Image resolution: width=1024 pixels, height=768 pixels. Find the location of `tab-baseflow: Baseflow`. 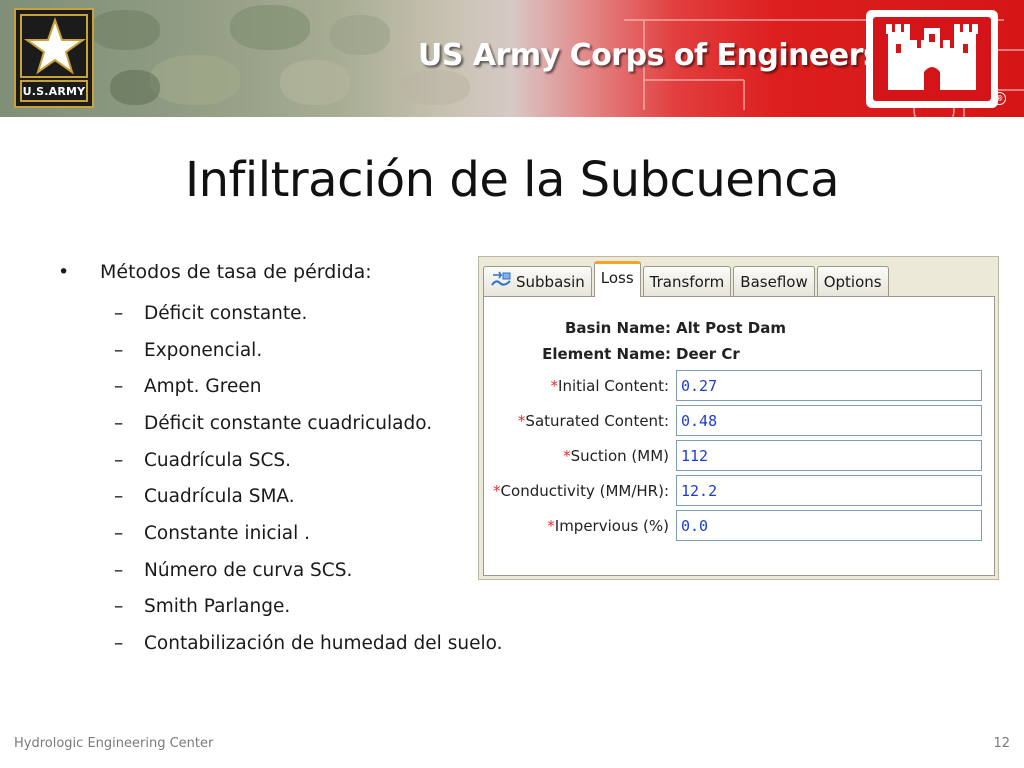

tab-baseflow: Baseflow is located at coordinates (774, 281).